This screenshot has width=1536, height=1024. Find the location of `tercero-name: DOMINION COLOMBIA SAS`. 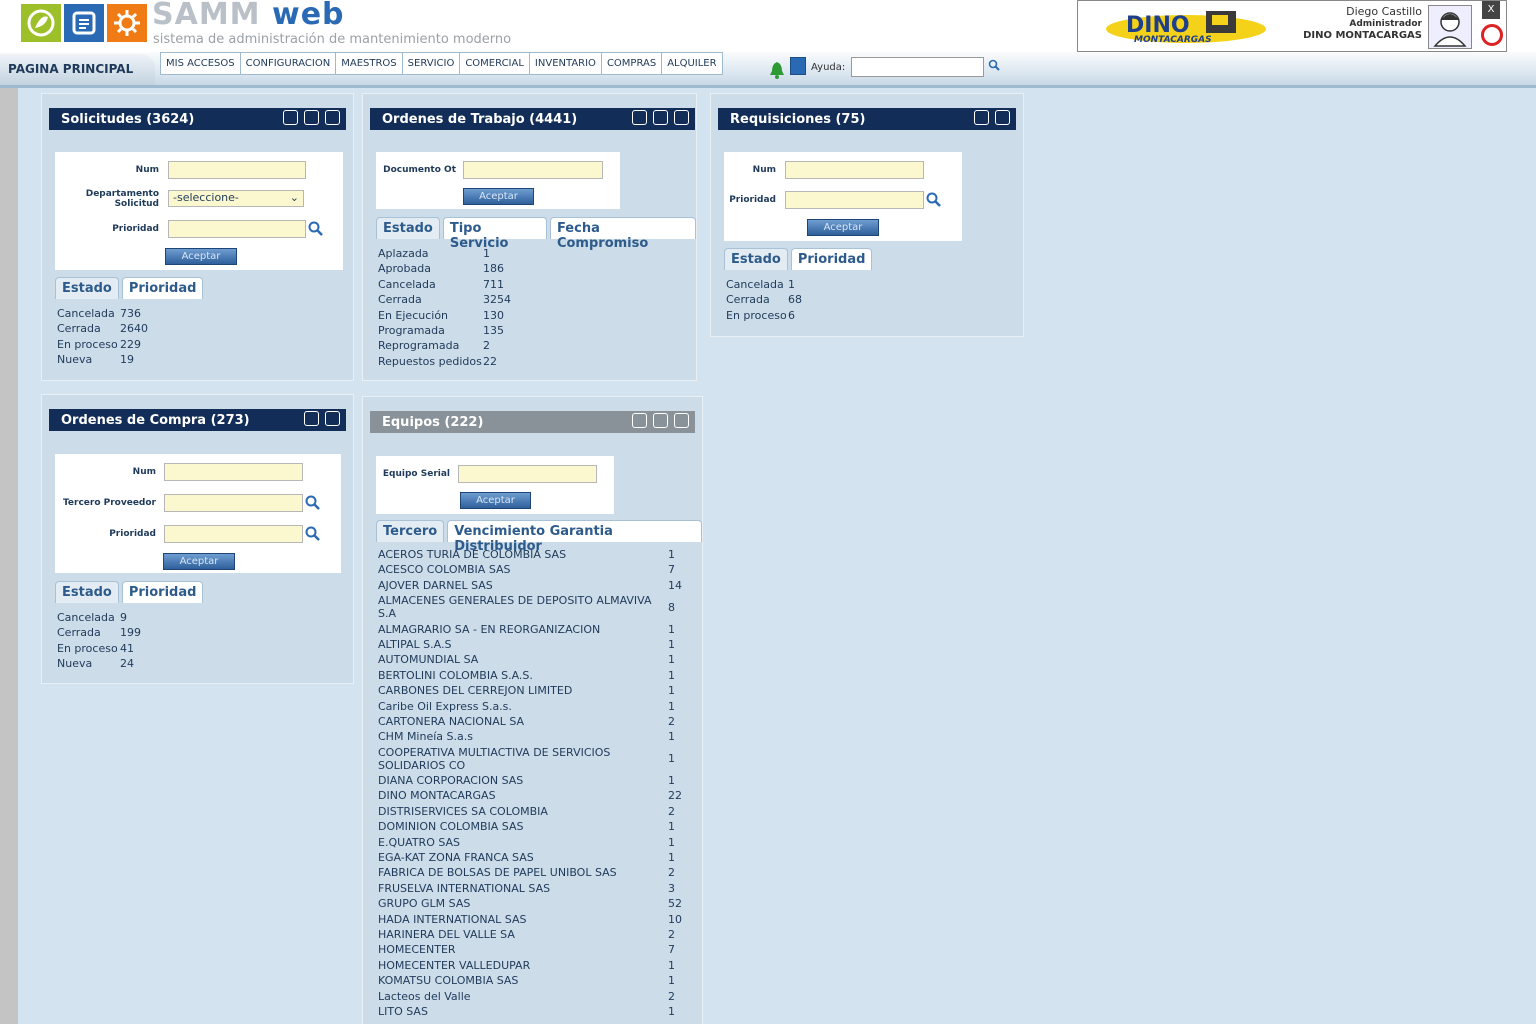

tercero-name: DOMINION COLOMBIA SAS is located at coordinates (451, 827).